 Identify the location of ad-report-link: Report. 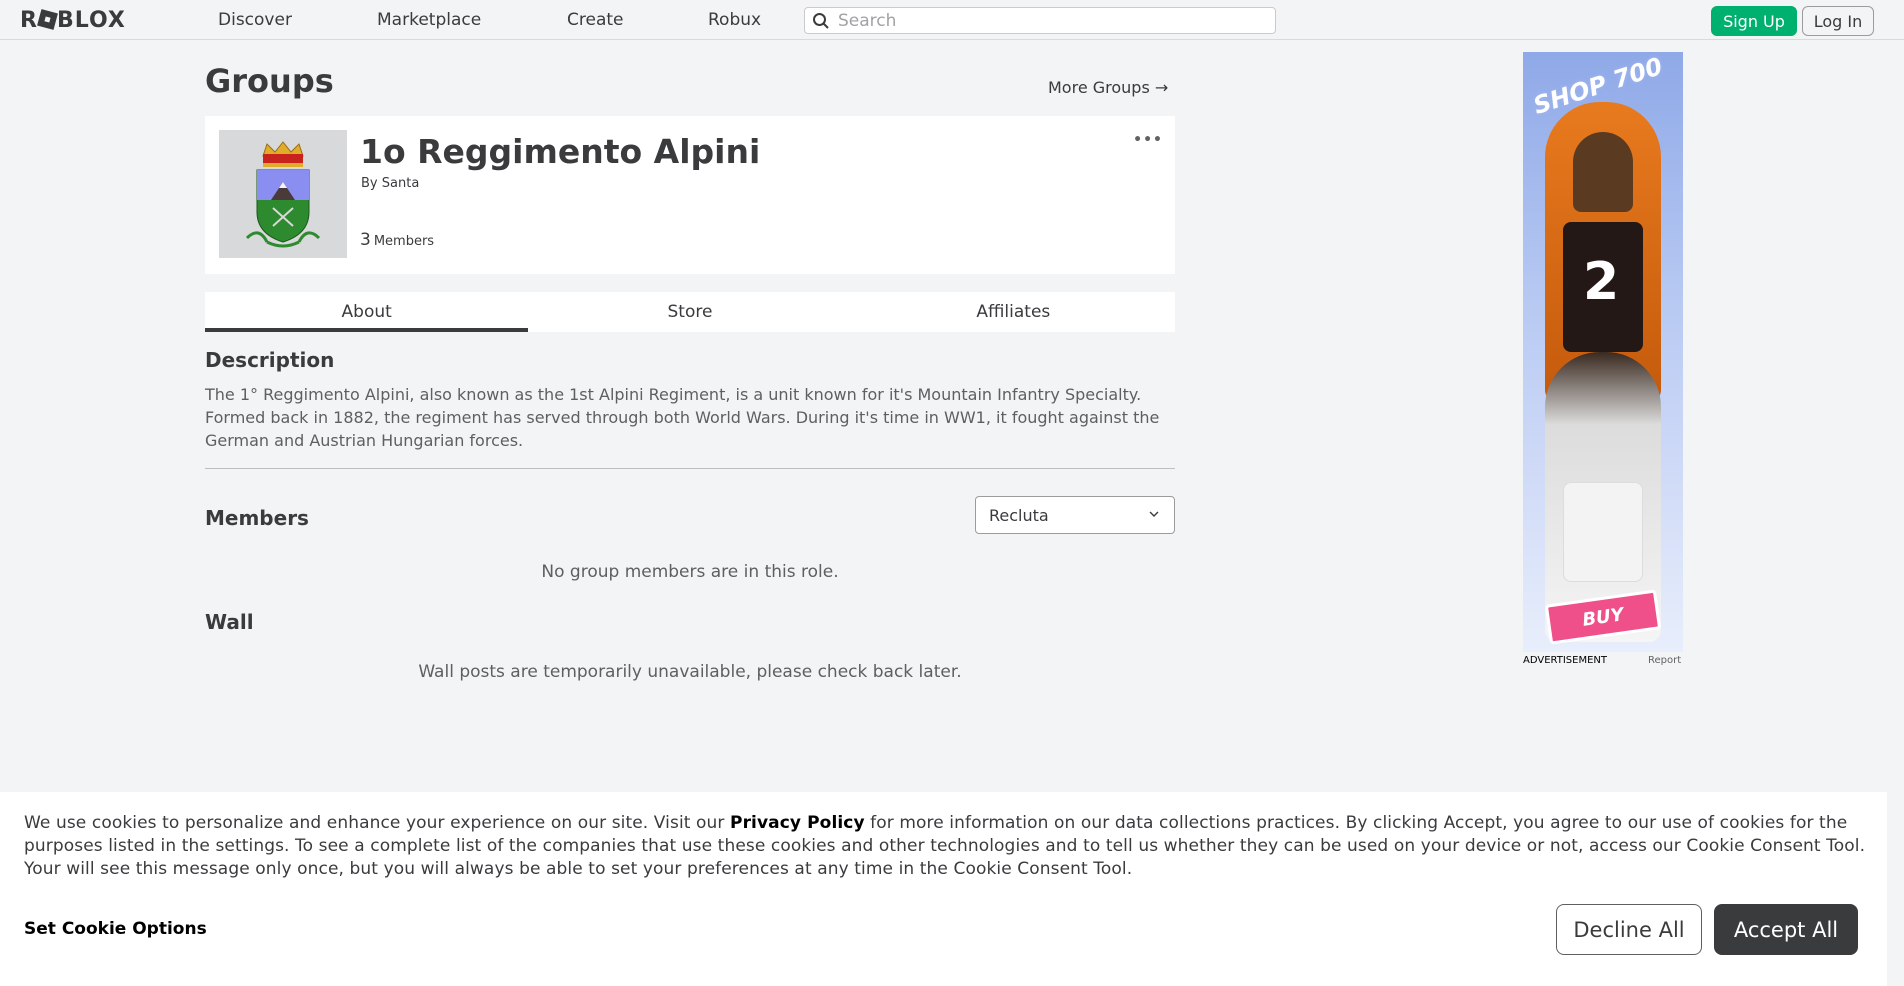
(1664, 660).